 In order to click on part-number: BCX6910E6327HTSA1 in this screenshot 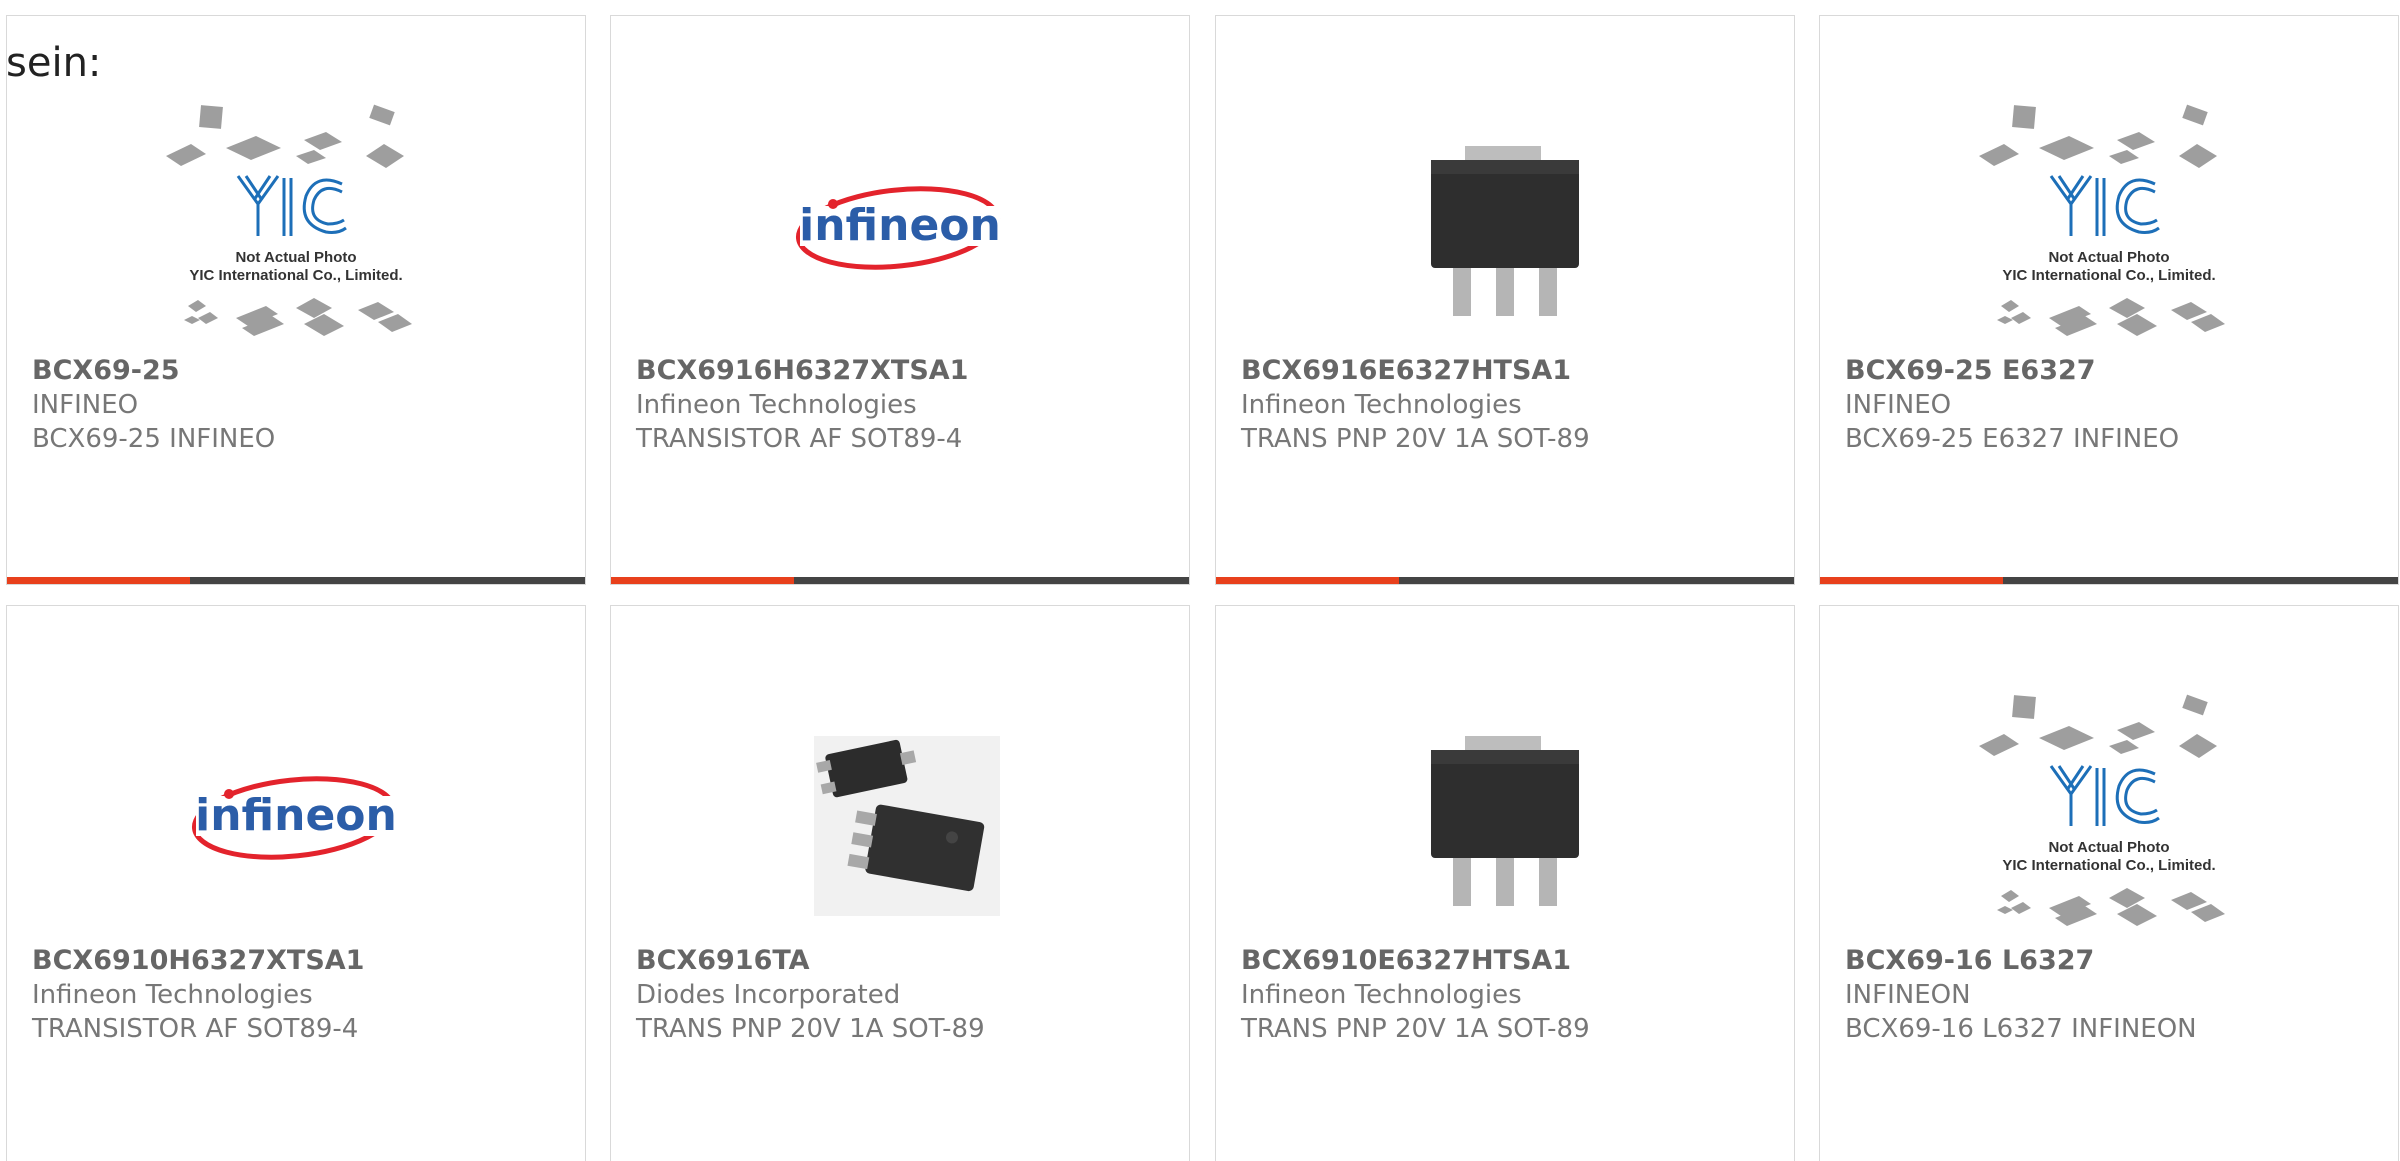, I will do `click(1507, 961)`.